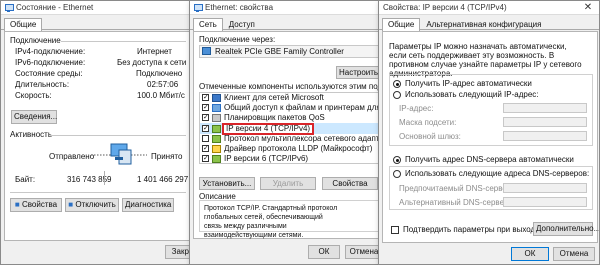 The width and height of the screenshot is (600, 265). What do you see at coordinates (163, 179) in the screenshot?
I see `bytes-received: 1 401 466 297` at bounding box center [163, 179].